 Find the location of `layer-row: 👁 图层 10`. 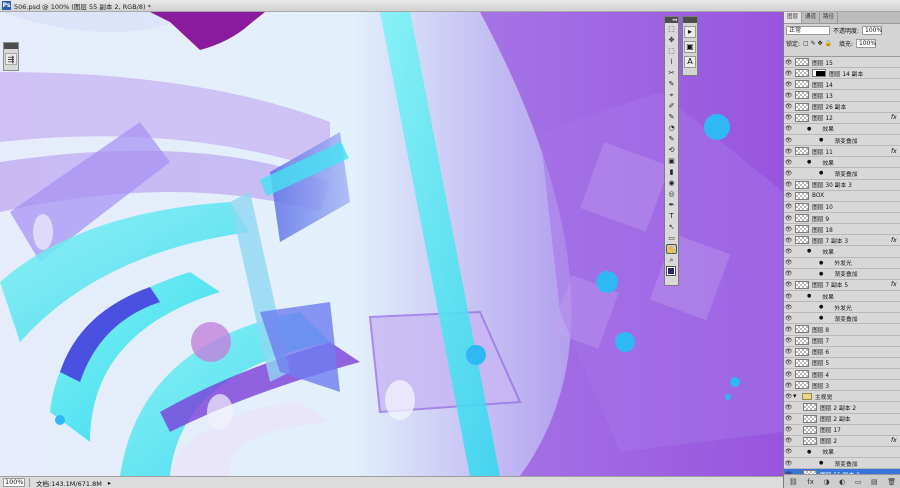

layer-row: 👁 图层 10 is located at coordinates (842, 207).